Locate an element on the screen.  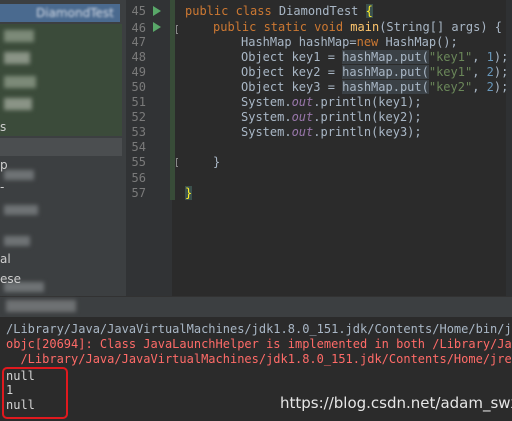
code-text: Object key3 = is located at coordinates (292, 87).